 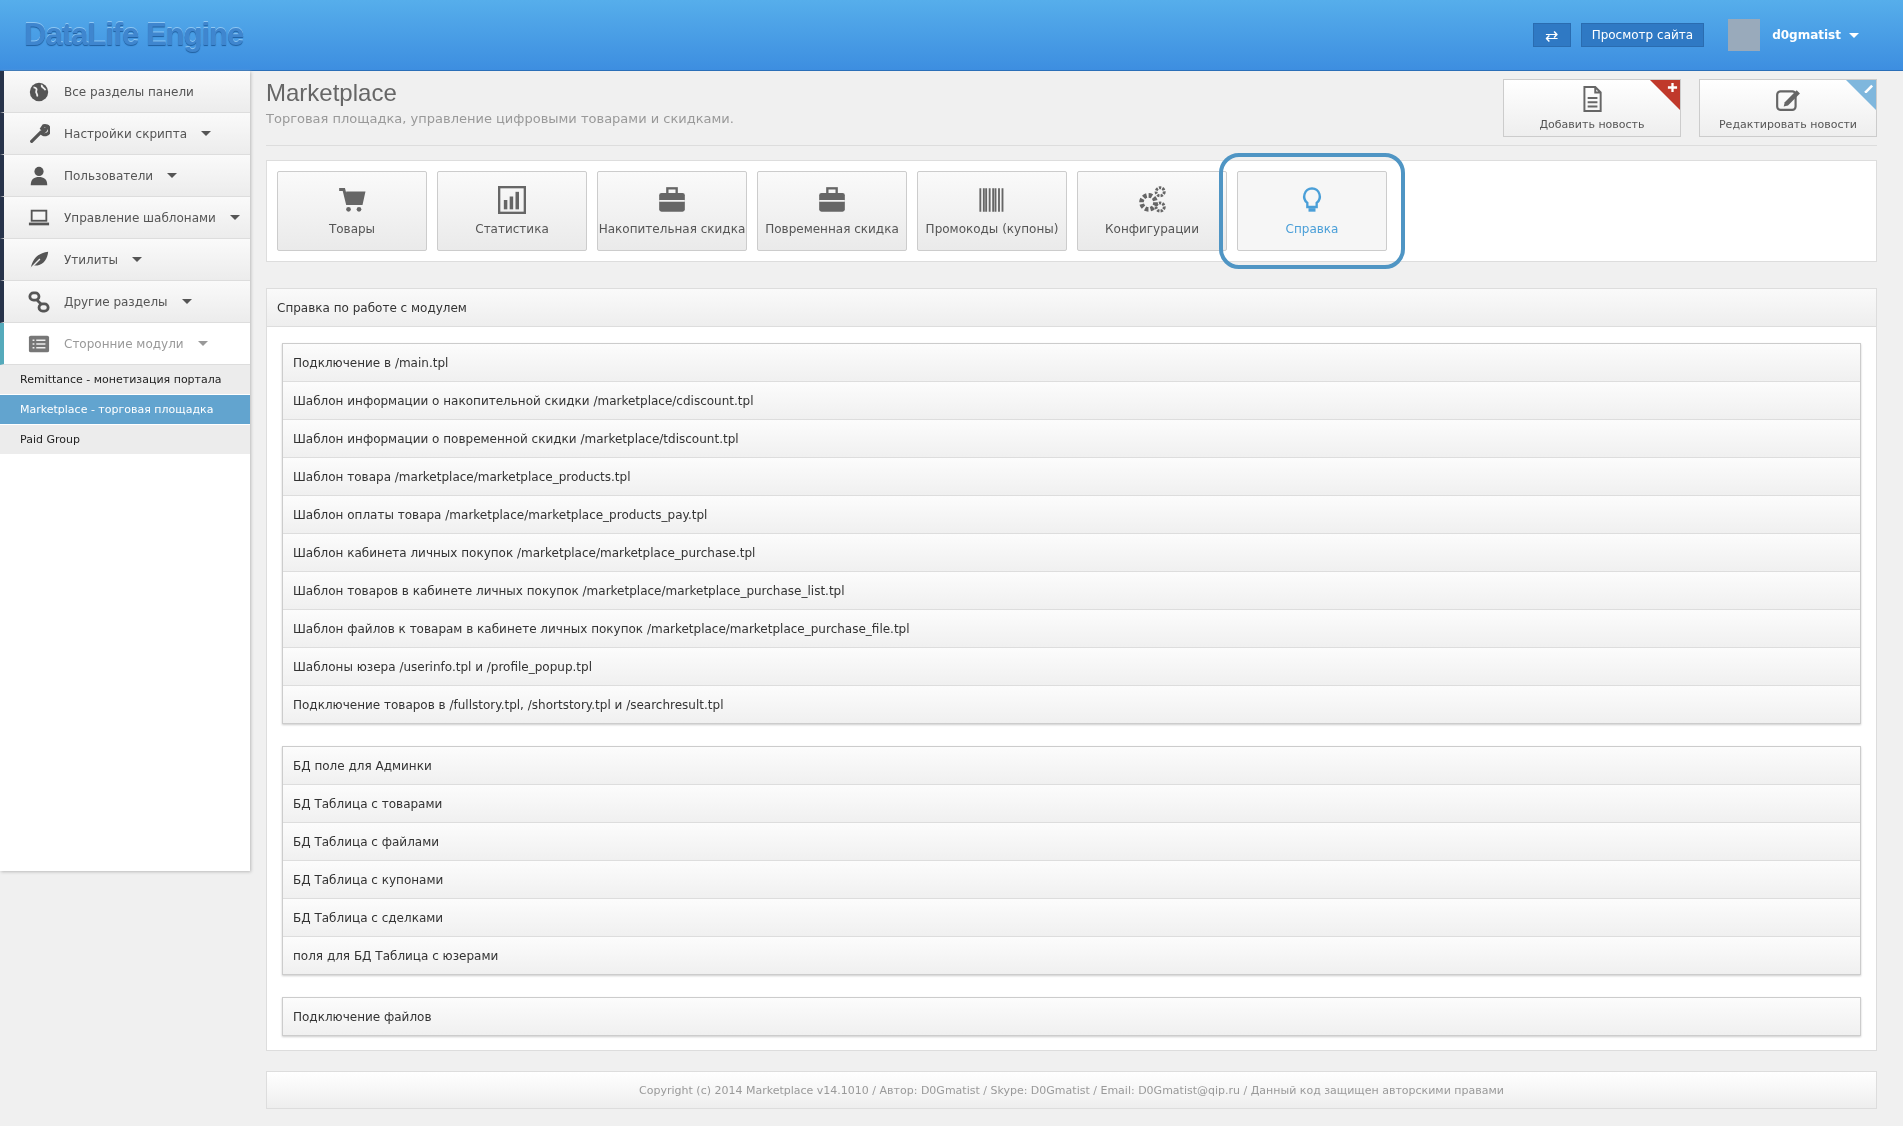 What do you see at coordinates (1071, 955) in the screenshot?
I see `help-link: поля для БД Таблица с юзерами` at bounding box center [1071, 955].